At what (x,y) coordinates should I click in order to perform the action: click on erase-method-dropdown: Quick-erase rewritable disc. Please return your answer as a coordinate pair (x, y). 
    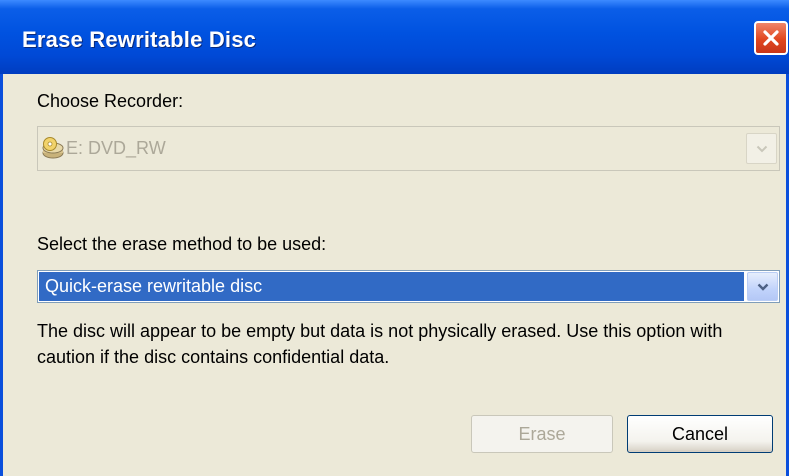
    Looking at the image, I should click on (408, 286).